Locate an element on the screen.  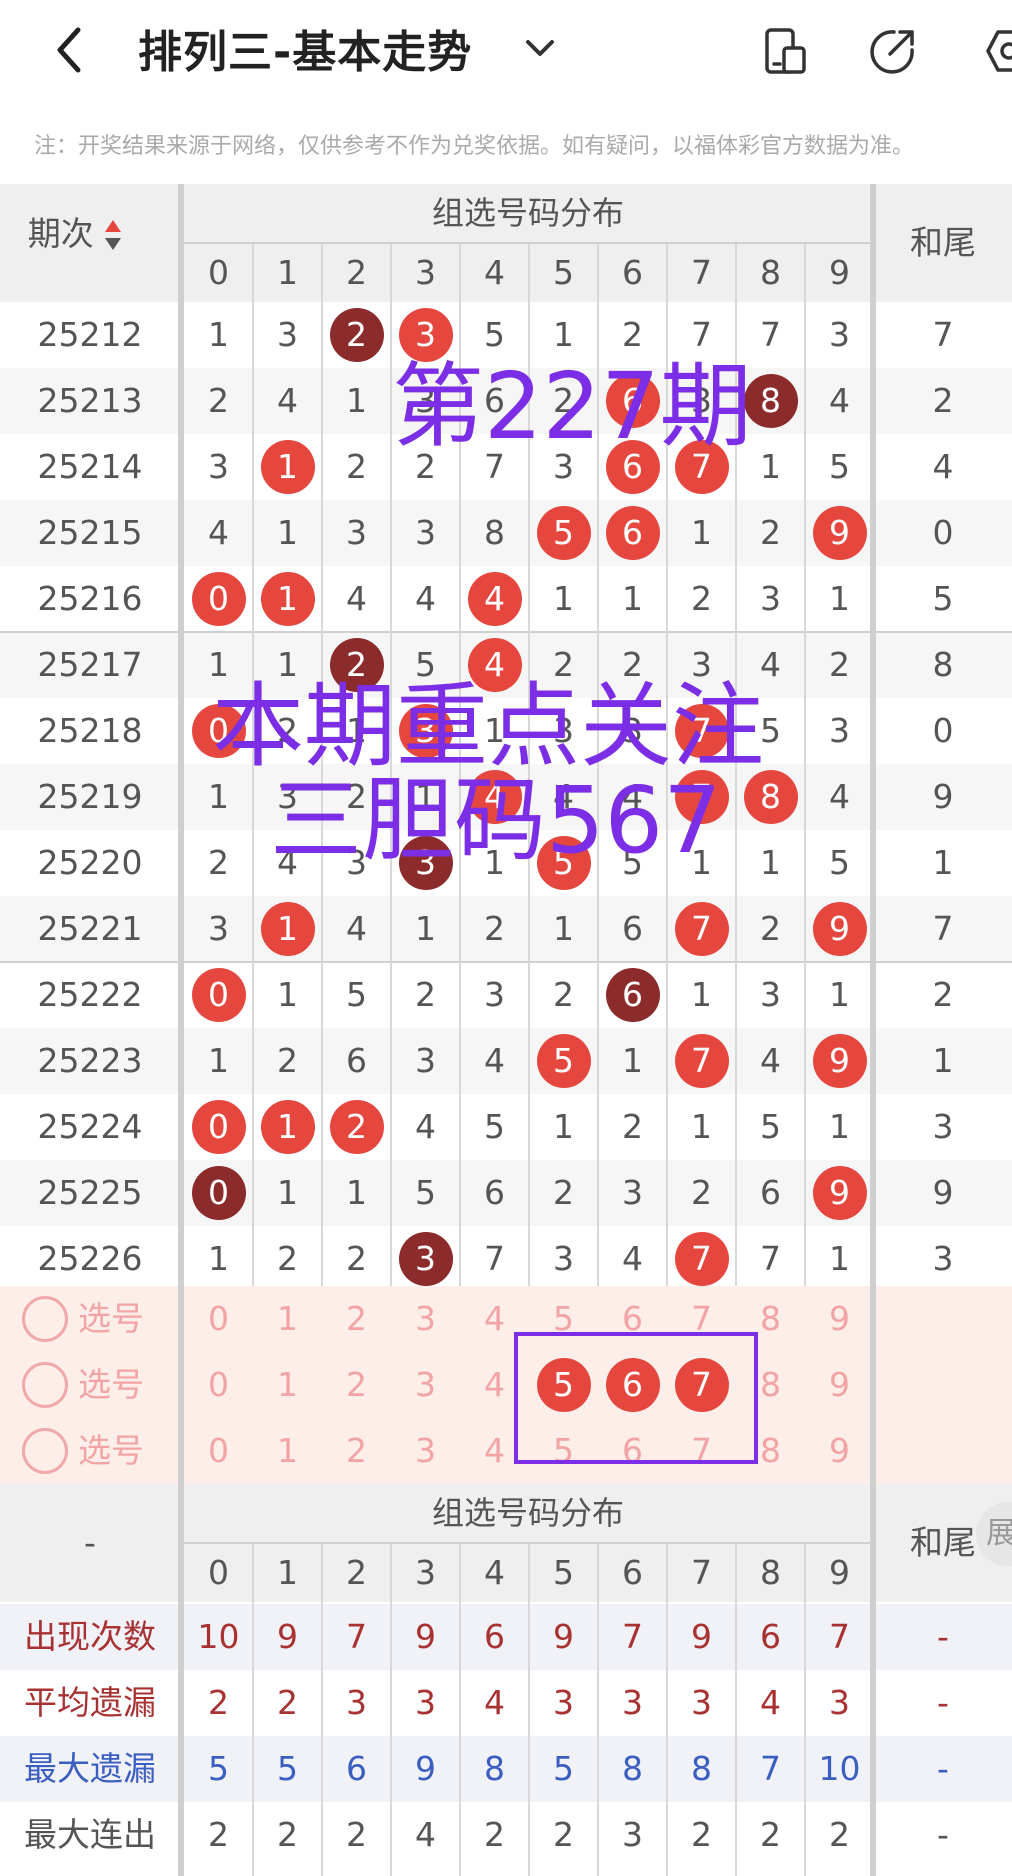
hit-ball: 5 is located at coordinates (563, 1061).